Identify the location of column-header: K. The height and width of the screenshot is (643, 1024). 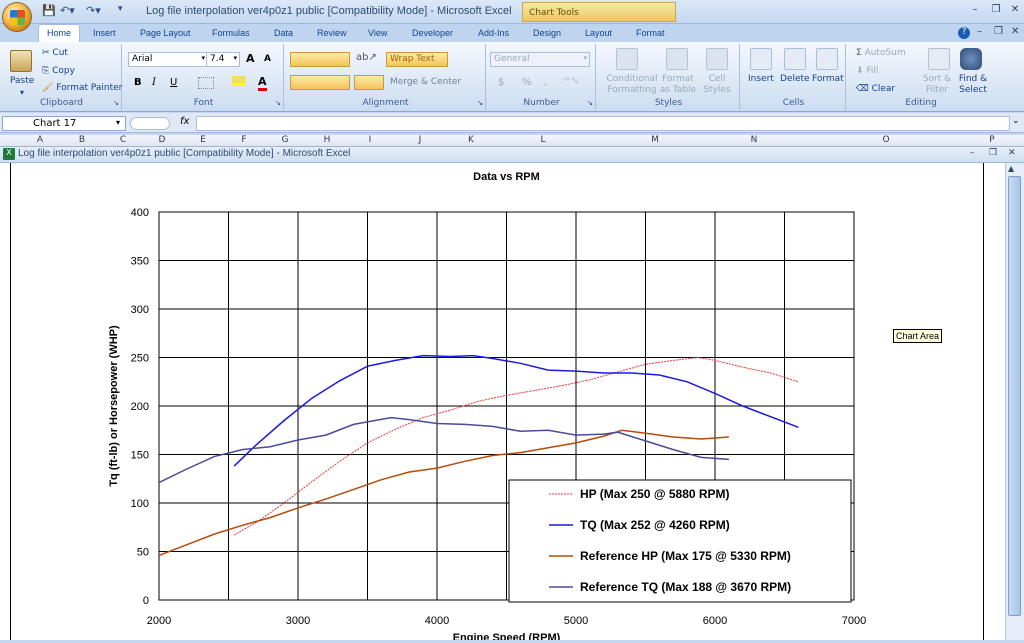
(471, 141).